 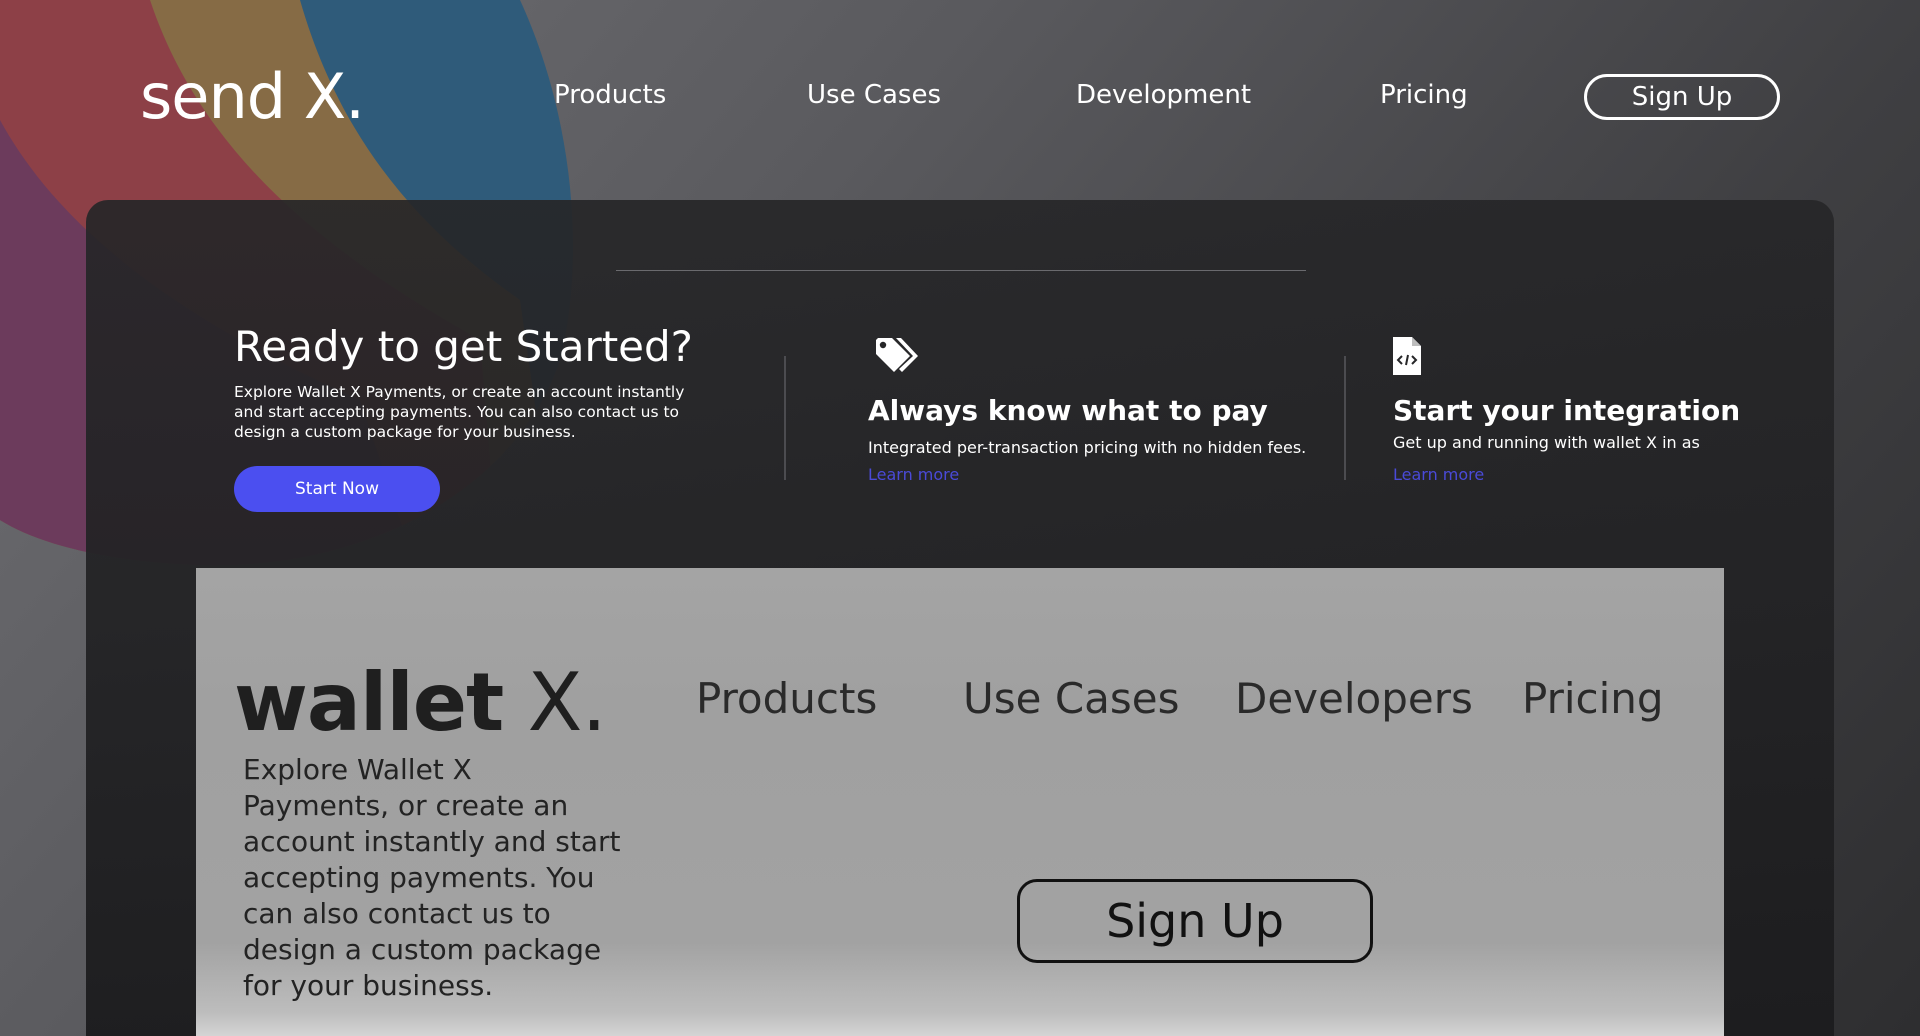 I want to click on feature-description: Get up and running with wallet X in as, so click(x=1546, y=442).